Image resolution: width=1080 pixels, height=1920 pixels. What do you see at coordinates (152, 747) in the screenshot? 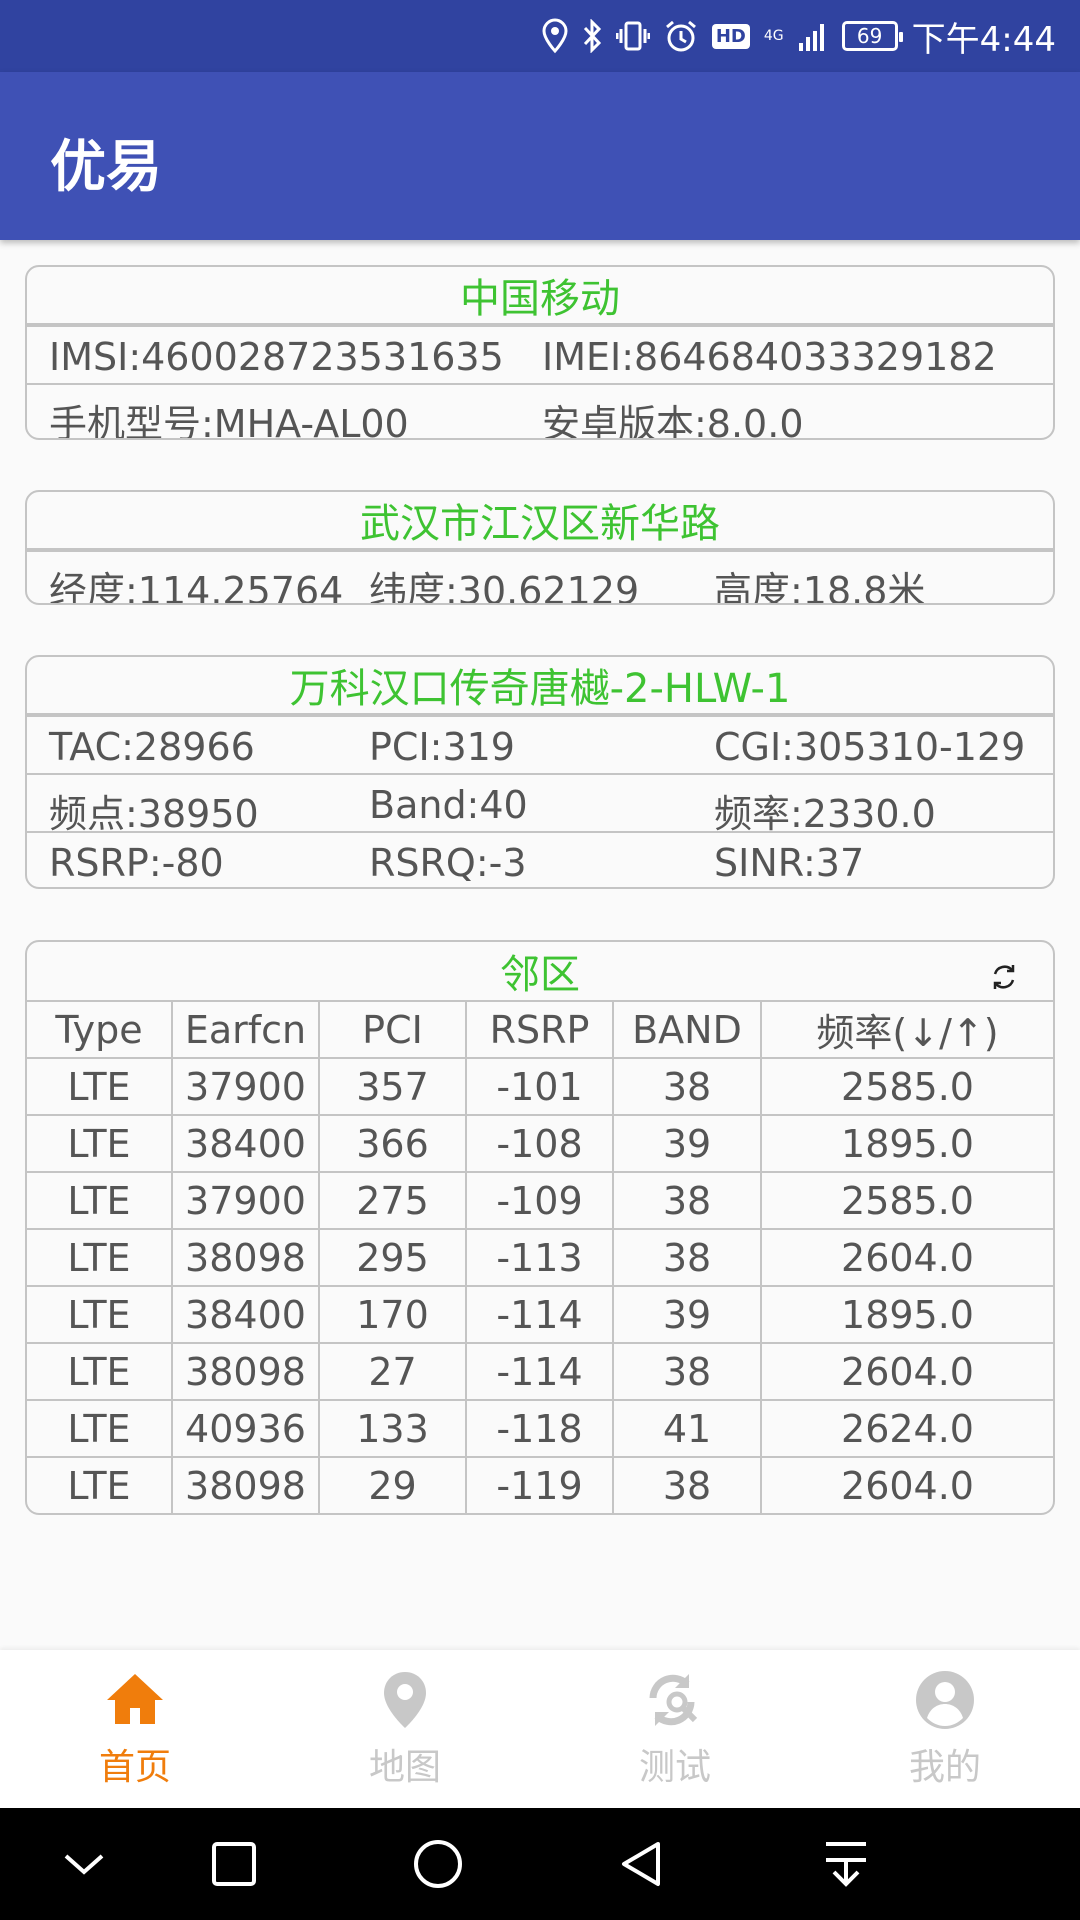
I see `tac-value: TAC:28966` at bounding box center [152, 747].